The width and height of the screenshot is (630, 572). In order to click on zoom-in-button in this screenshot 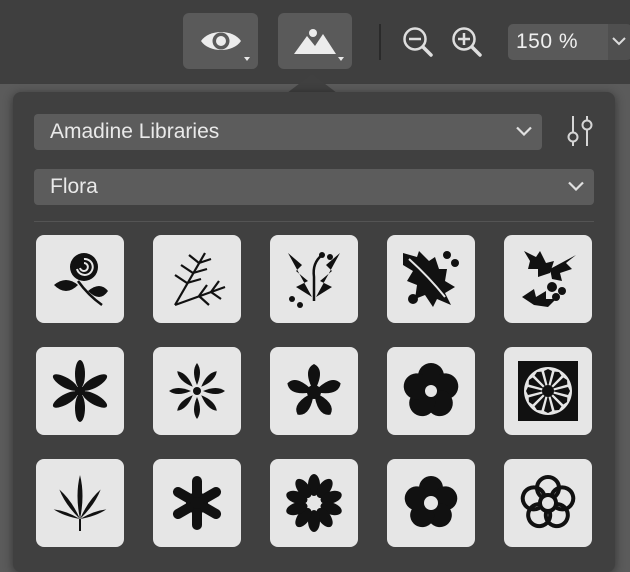, I will do `click(467, 44)`.